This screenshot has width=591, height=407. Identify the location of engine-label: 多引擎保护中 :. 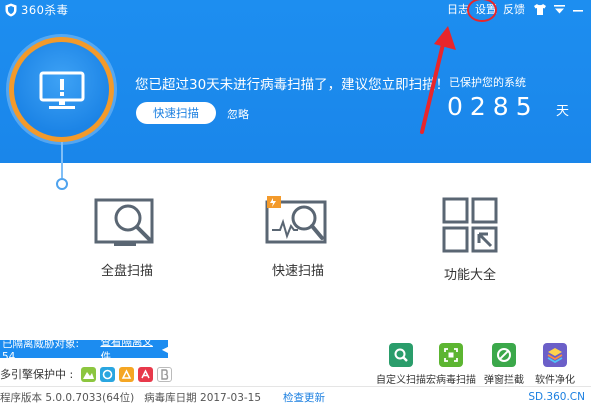
(37, 374).